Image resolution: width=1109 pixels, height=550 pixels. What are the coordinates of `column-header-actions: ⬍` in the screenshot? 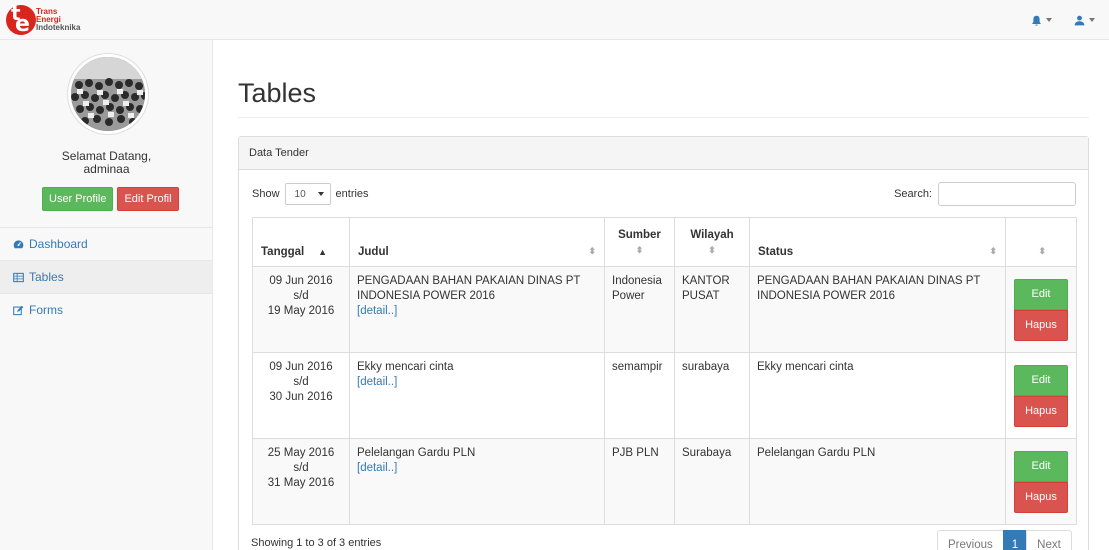 It's located at (1041, 242).